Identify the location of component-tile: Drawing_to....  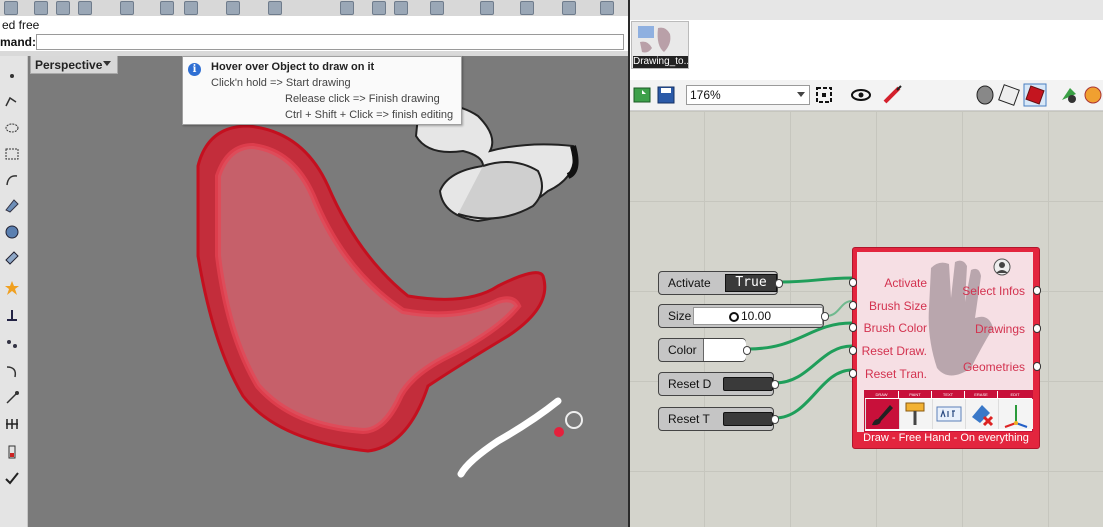
(660, 45).